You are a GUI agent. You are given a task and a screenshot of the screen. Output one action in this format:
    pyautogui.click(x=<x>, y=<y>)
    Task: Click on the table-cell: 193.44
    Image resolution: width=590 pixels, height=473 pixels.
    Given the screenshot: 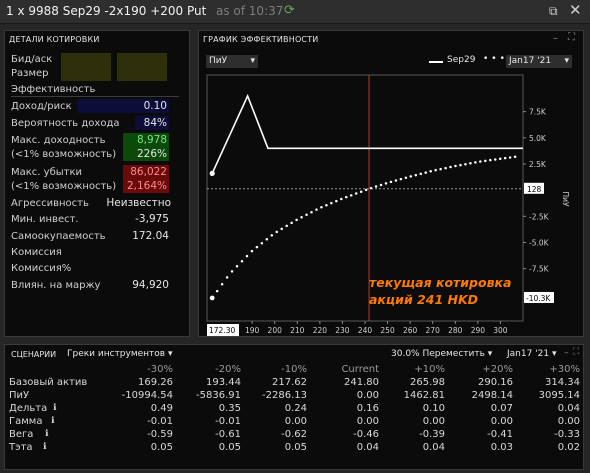 What is the action you would take?
    pyautogui.click(x=223, y=382)
    